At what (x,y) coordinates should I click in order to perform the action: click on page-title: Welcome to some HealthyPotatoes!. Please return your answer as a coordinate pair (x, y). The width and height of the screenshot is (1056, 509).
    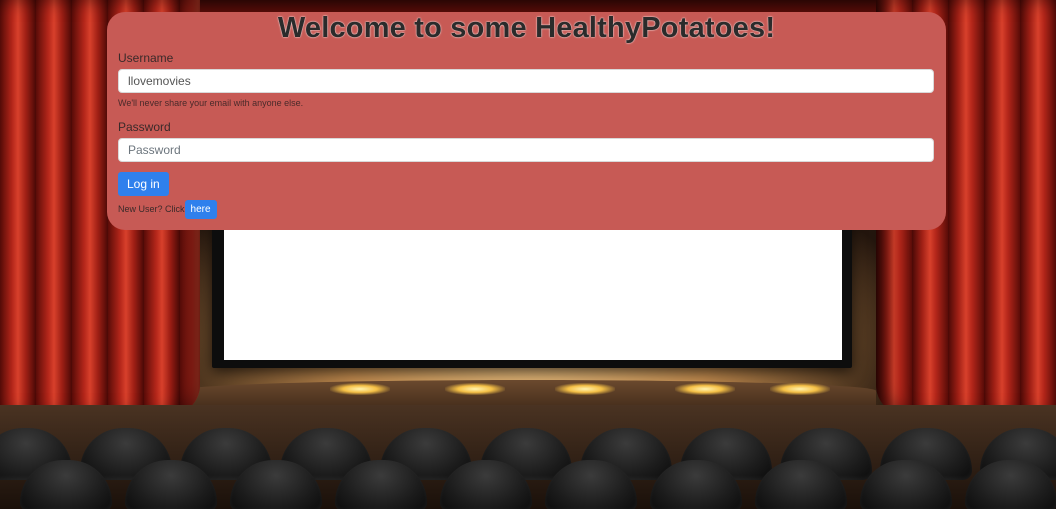
    Looking at the image, I should click on (526, 28).